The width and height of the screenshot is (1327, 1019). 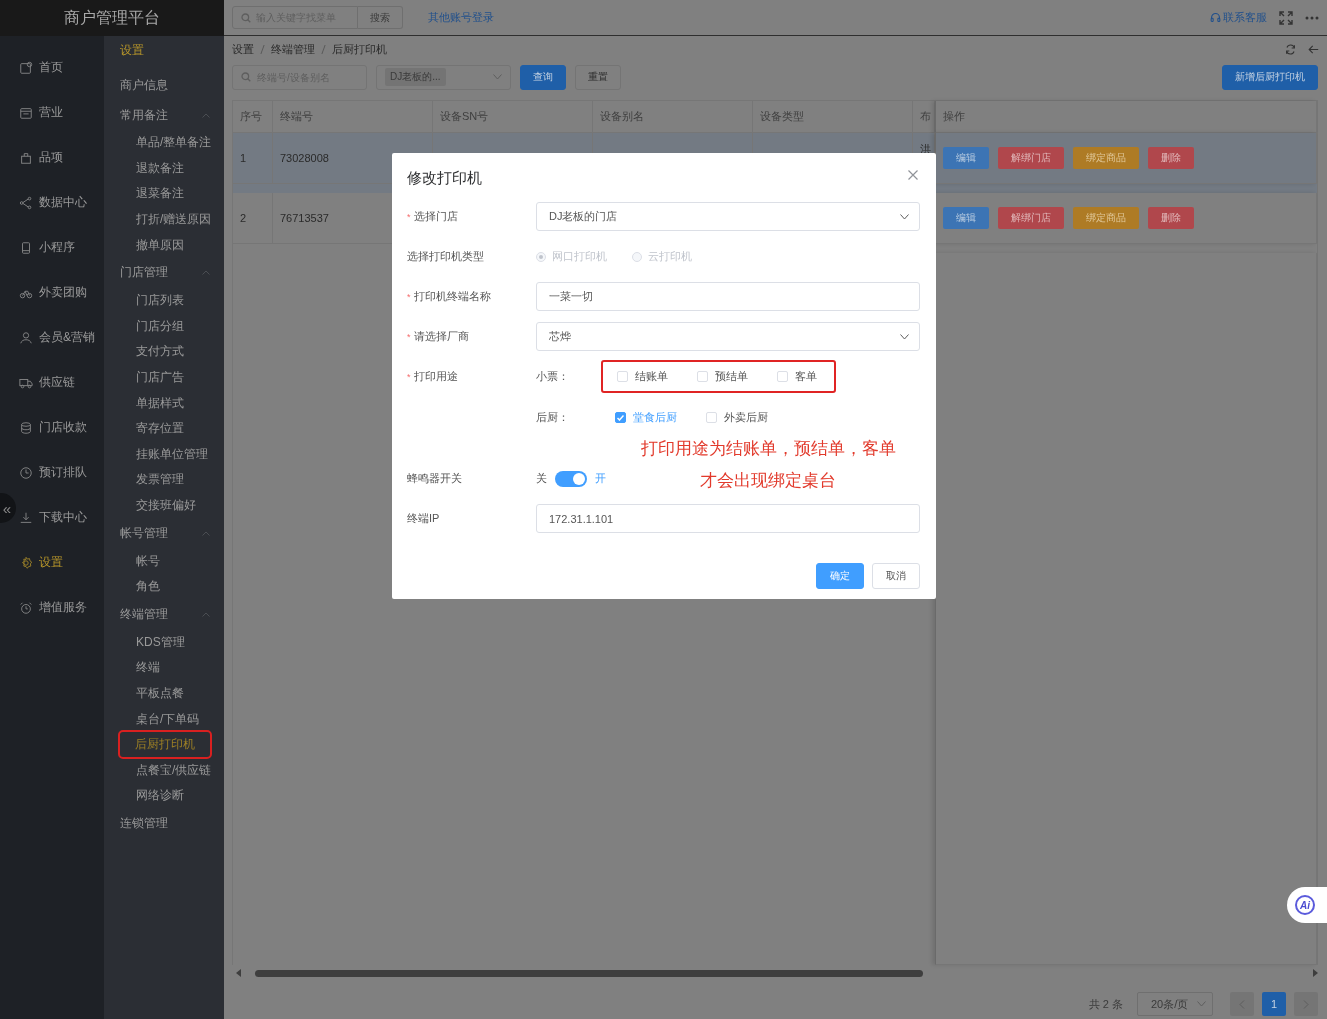 What do you see at coordinates (600, 478) in the screenshot?
I see `switch-label: 开` at bounding box center [600, 478].